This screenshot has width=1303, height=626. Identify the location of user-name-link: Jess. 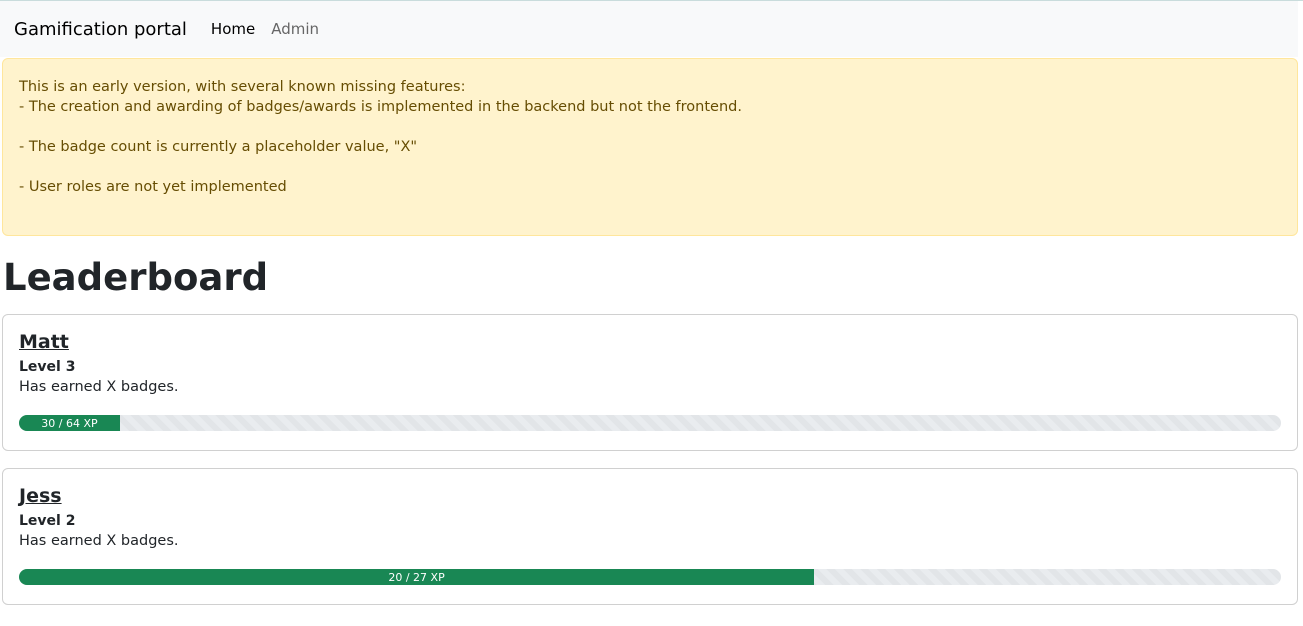
(40, 496).